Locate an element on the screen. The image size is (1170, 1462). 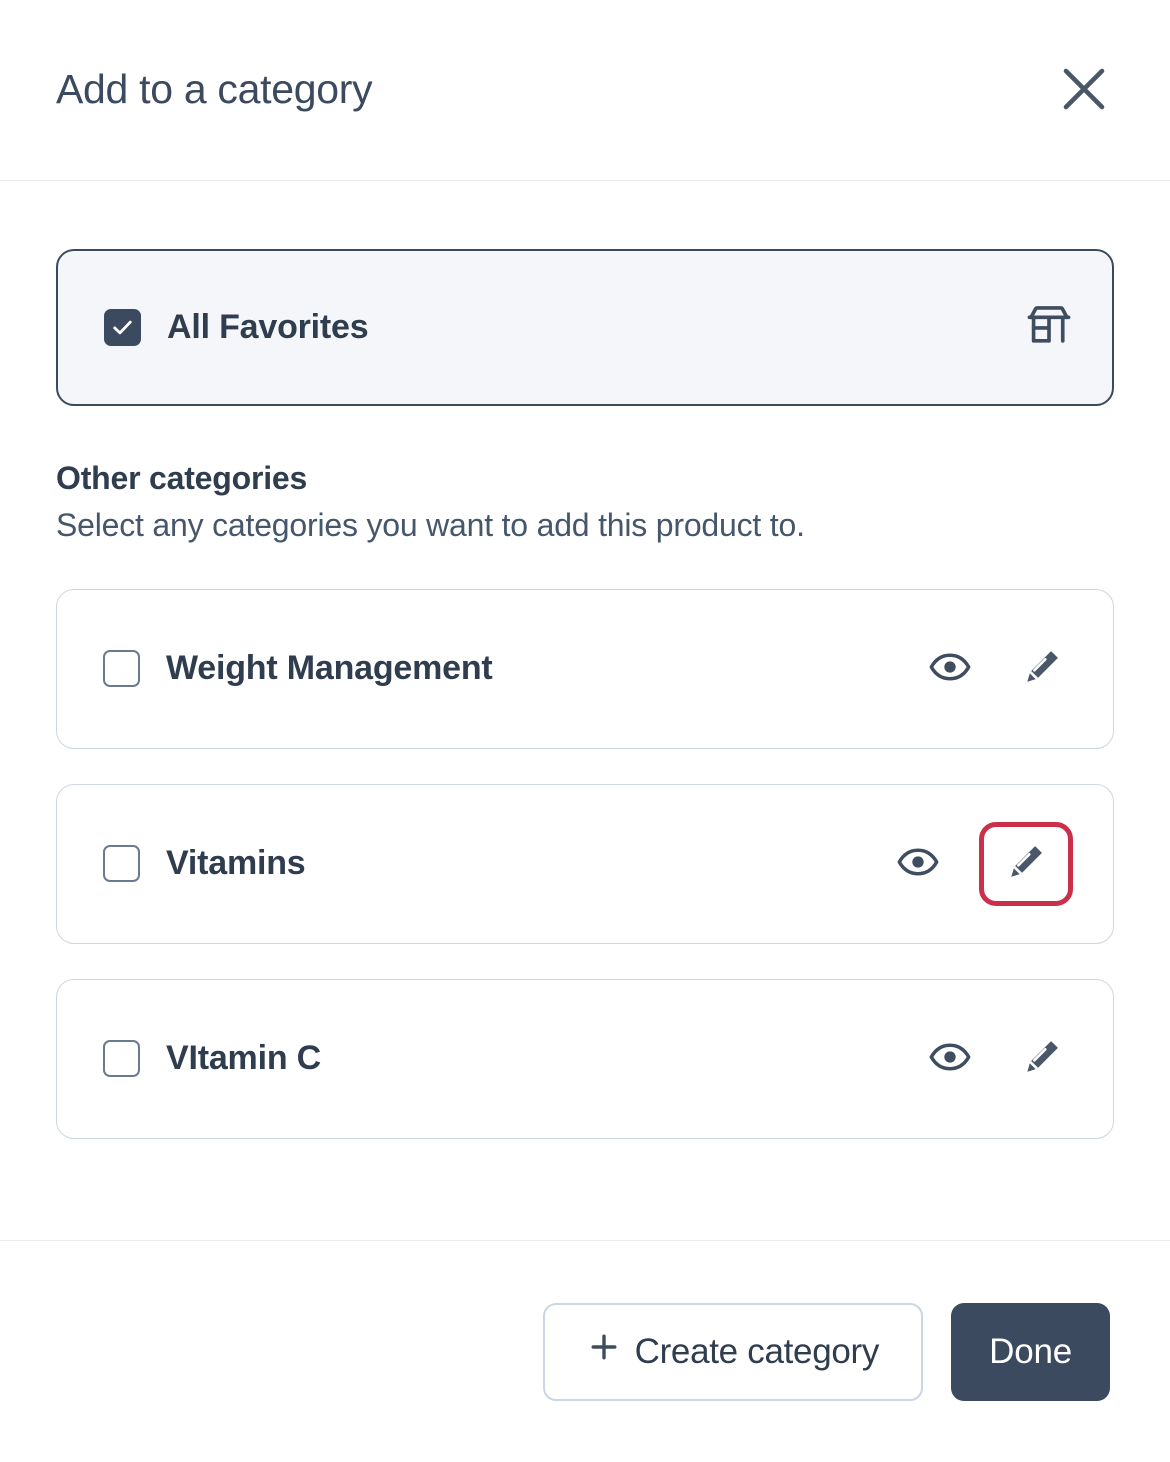
all-favorites-checkbox is located at coordinates (122, 327).